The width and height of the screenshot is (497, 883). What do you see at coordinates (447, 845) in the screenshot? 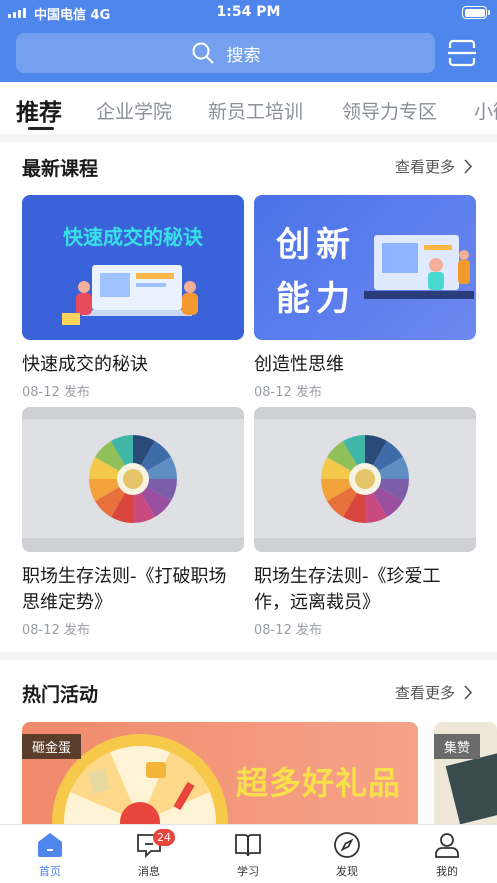
I see `user-icon` at bounding box center [447, 845].